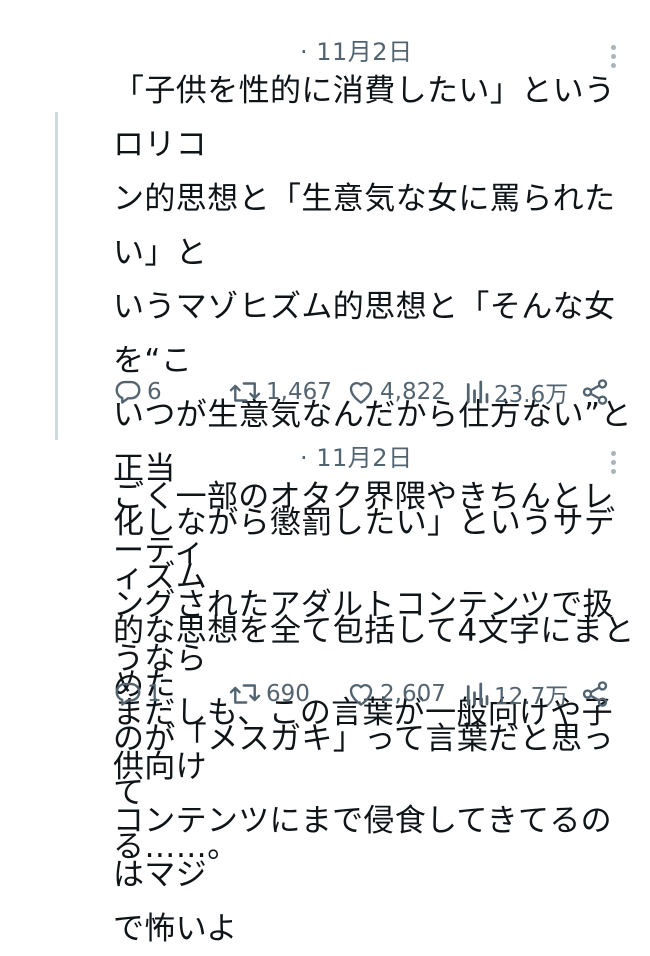 The width and height of the screenshot is (650, 956). Describe the element at coordinates (362, 848) in the screenshot. I see `tweet-text-line: コンテンツにまで侵食してきてるのはマジ` at that location.